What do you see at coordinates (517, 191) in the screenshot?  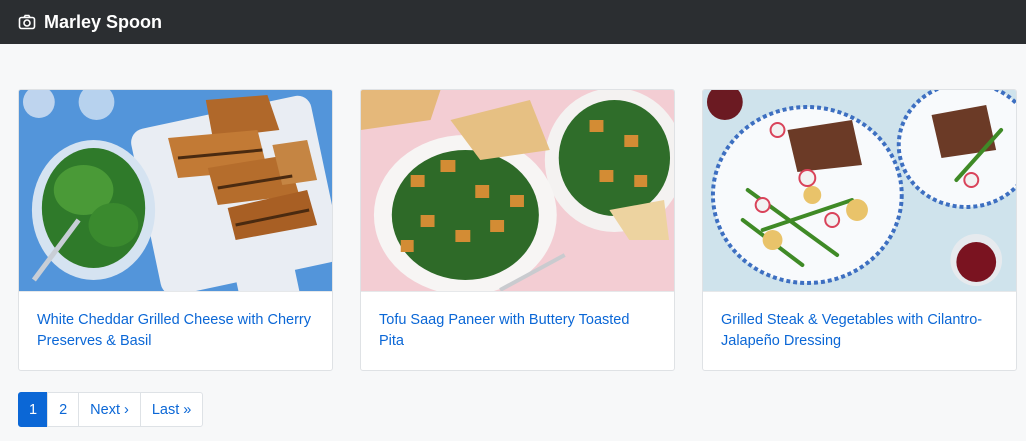 I see `recipe-image-saag-paneer` at bounding box center [517, 191].